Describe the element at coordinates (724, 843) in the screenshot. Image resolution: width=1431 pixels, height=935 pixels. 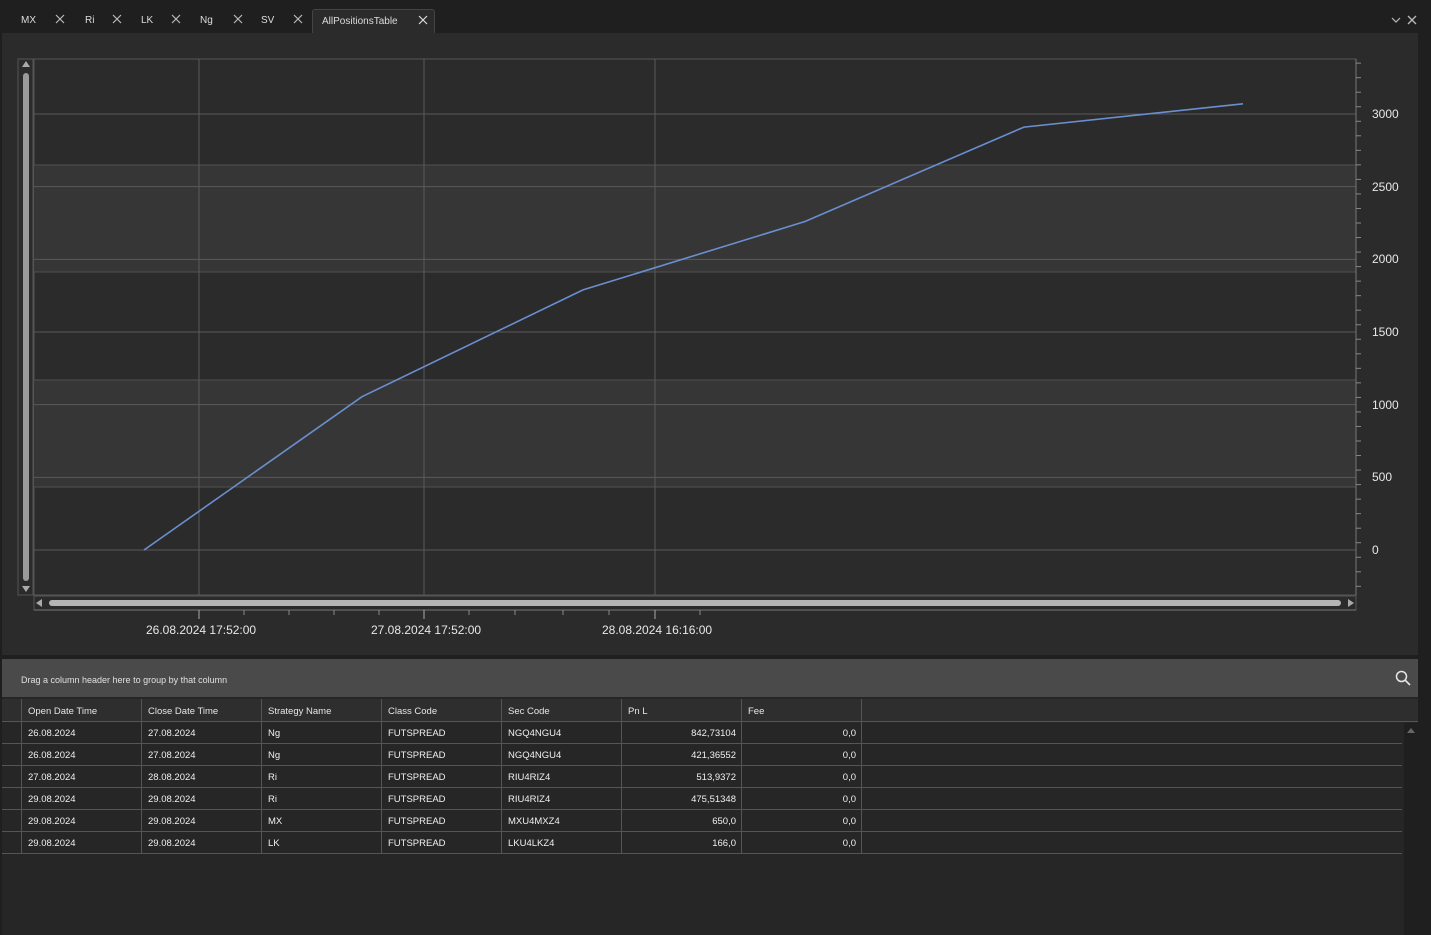
I see `cell-value: 166,0` at that location.